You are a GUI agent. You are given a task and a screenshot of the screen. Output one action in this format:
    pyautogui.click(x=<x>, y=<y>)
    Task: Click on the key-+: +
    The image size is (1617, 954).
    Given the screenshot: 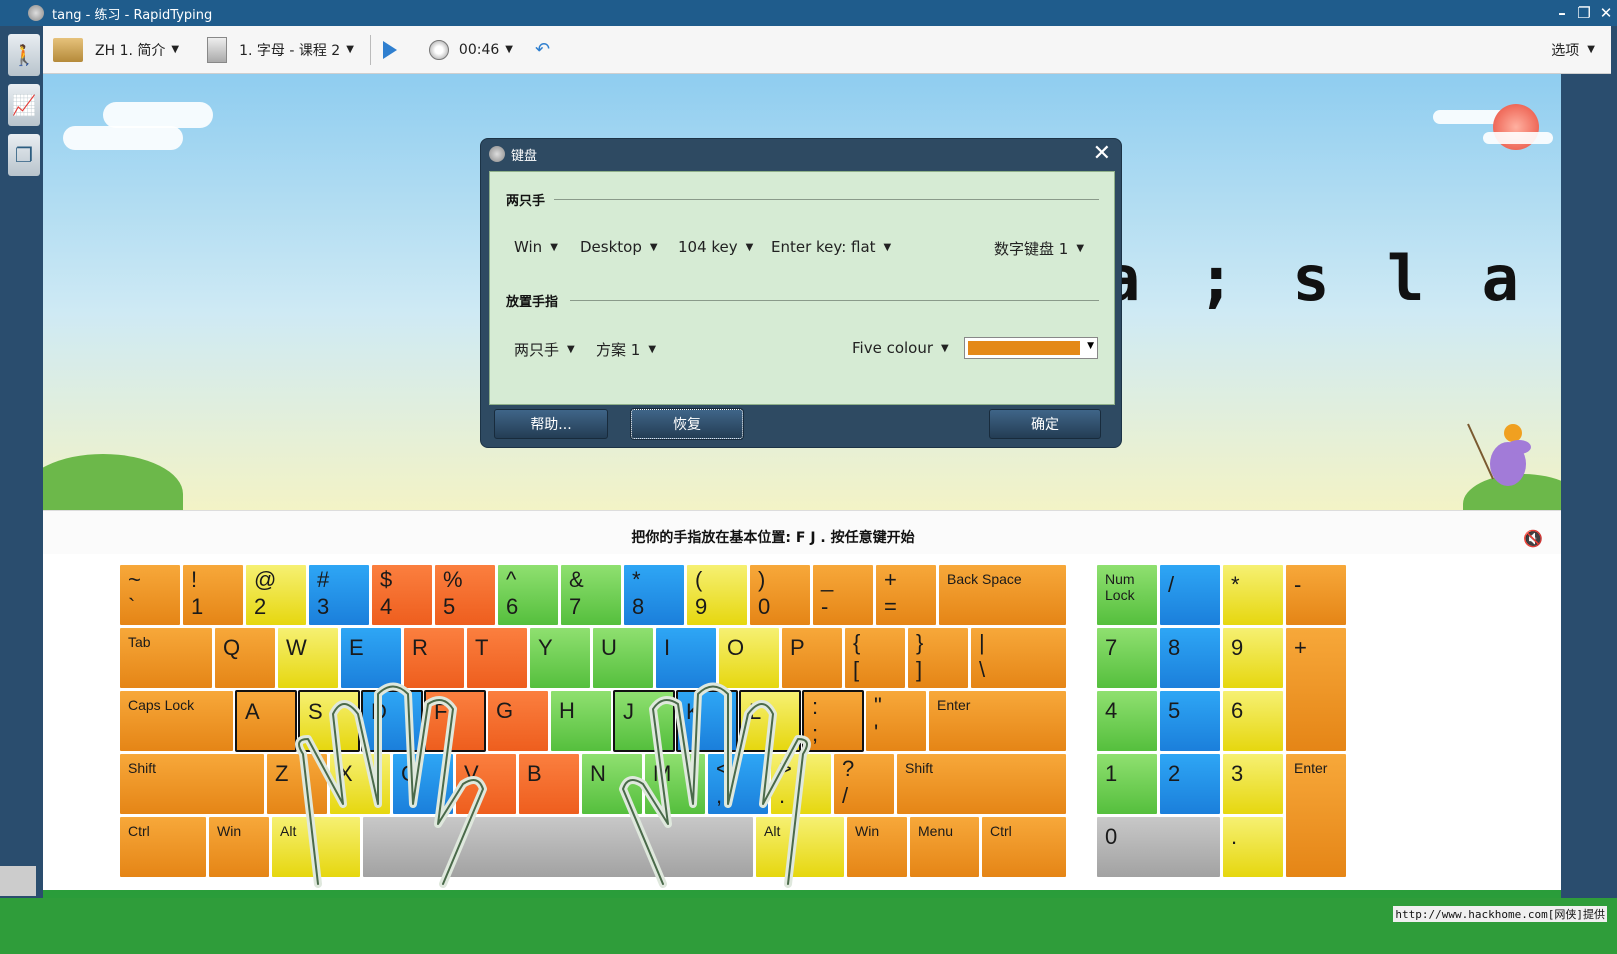 What is the action you would take?
    pyautogui.click(x=1316, y=689)
    